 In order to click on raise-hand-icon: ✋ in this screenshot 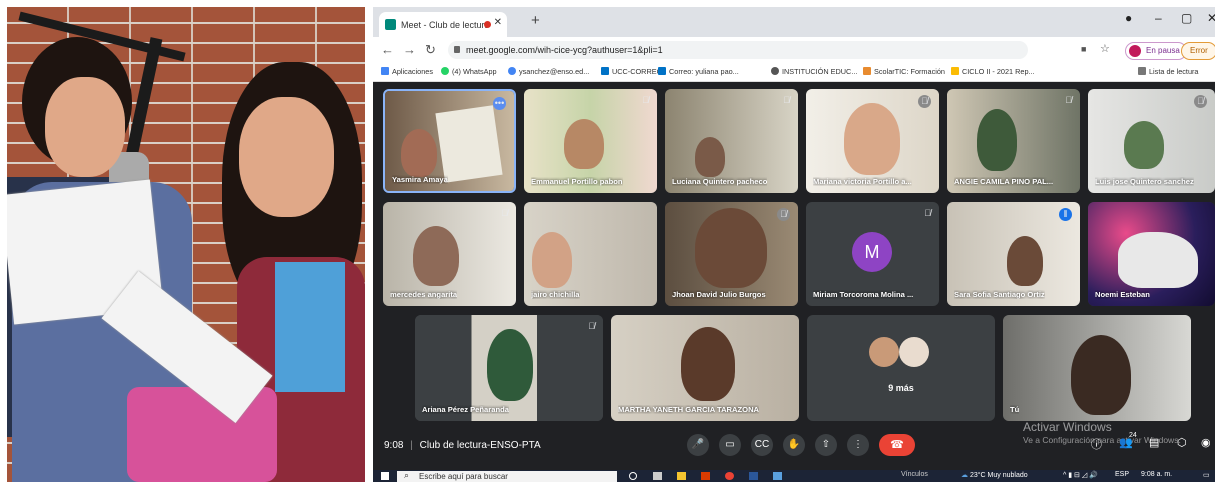, I will do `click(794, 445)`.